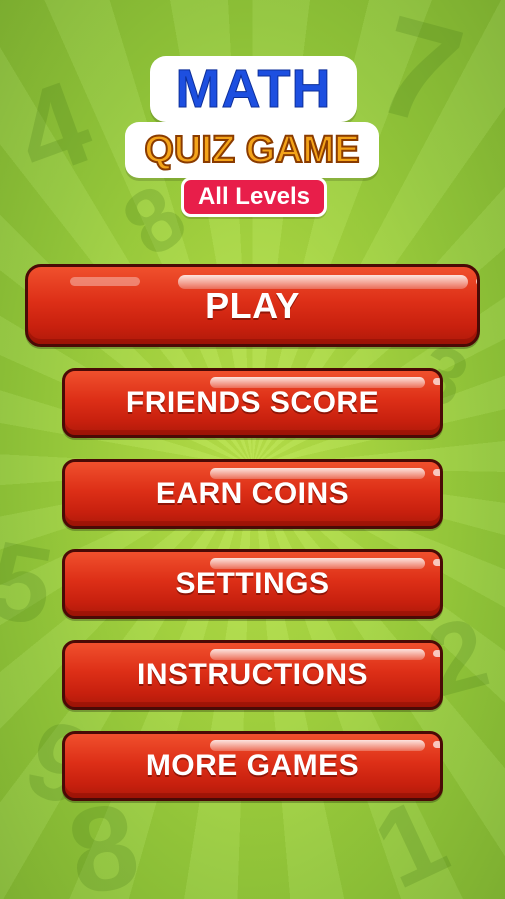  I want to click on play-button: PLAY, so click(252, 305).